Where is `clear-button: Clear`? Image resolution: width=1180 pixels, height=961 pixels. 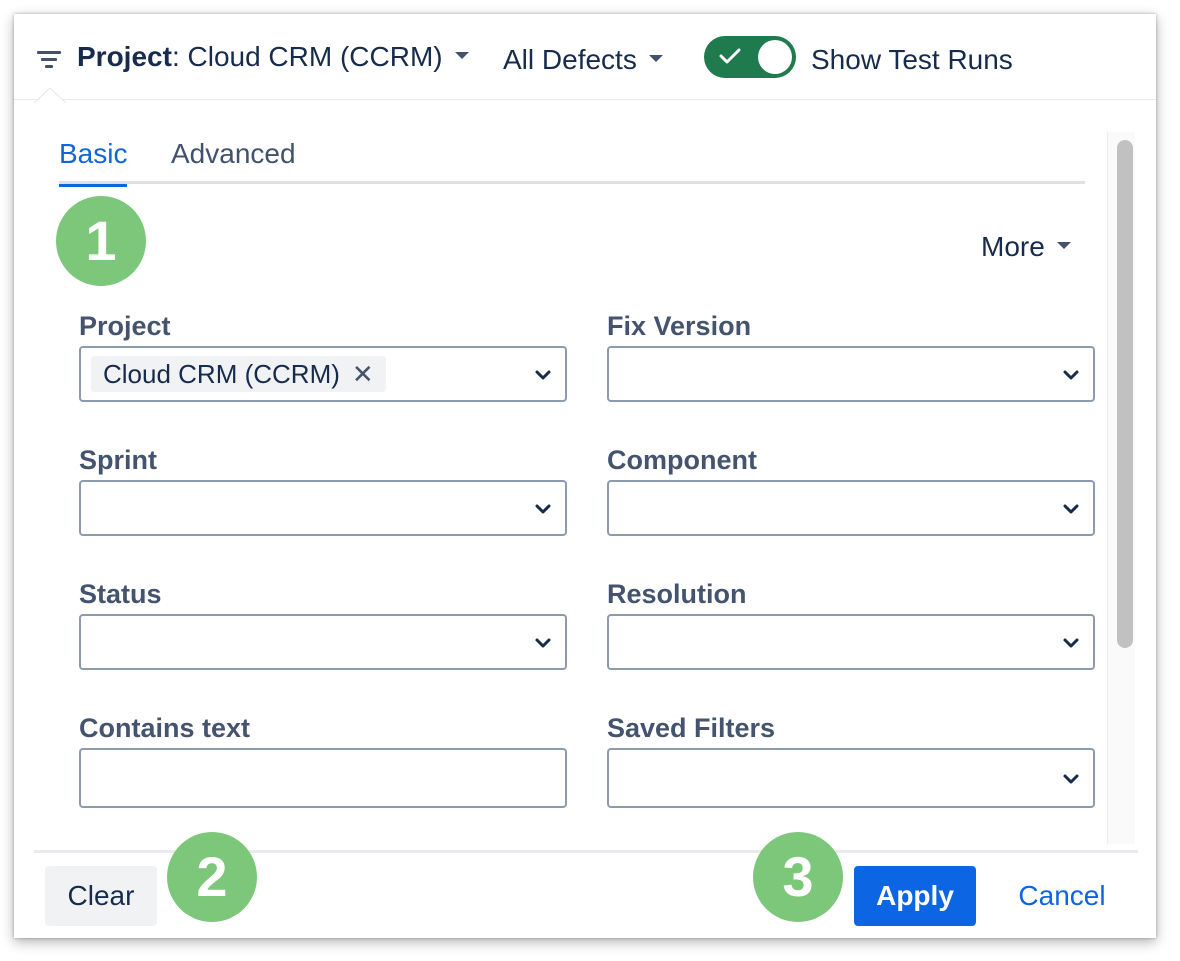
clear-button: Clear is located at coordinates (101, 896).